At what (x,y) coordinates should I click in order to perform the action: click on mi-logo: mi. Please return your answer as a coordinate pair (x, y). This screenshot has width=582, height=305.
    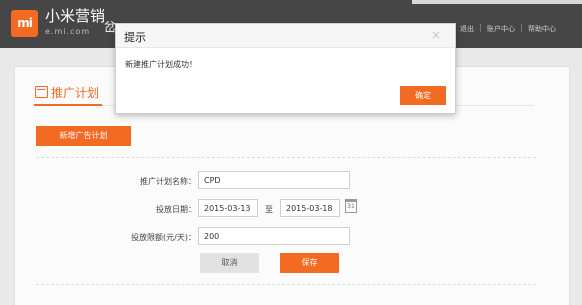
    Looking at the image, I should click on (24, 23).